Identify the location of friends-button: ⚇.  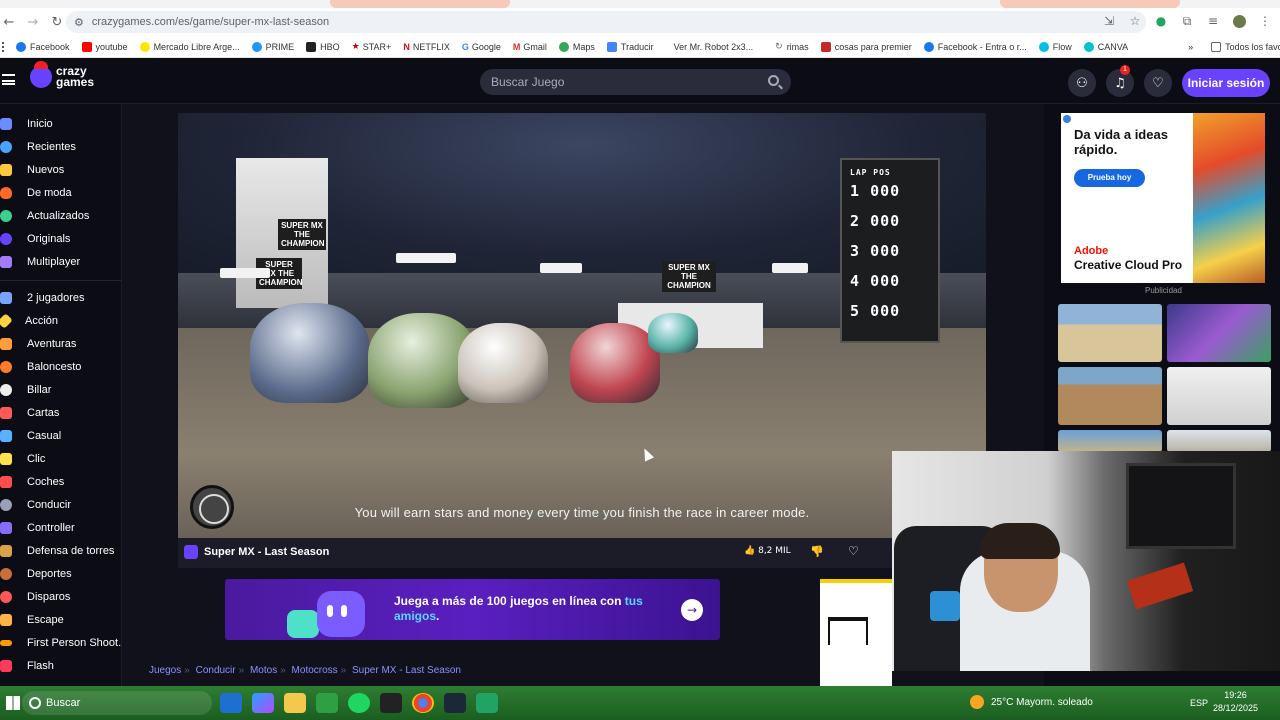
(1082, 83).